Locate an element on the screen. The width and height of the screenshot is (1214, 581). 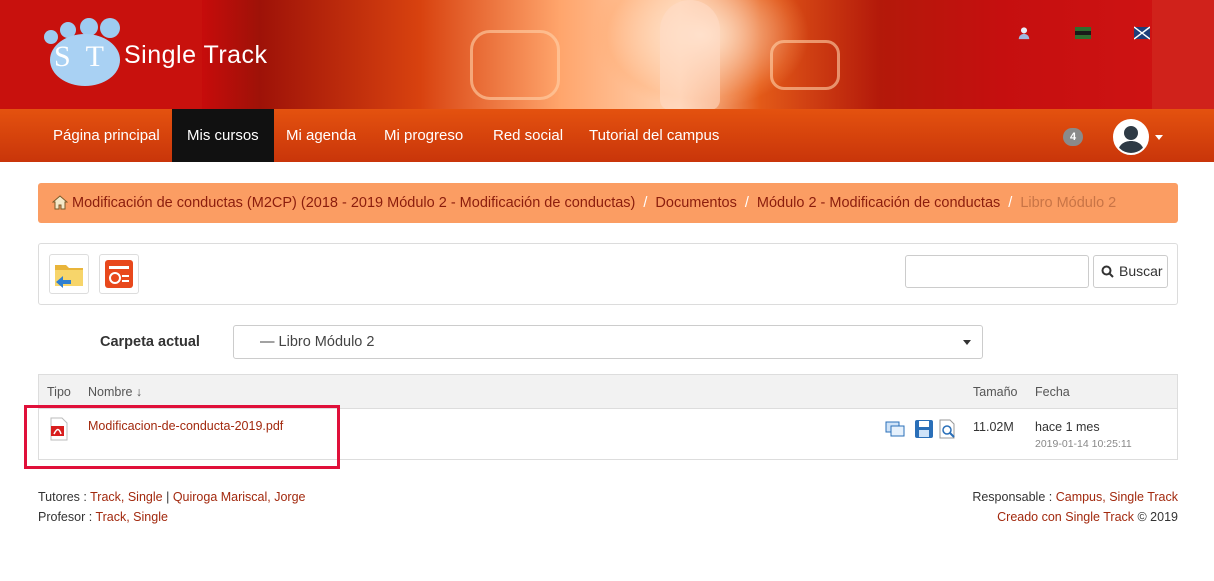
presentation-button is located at coordinates (119, 274).